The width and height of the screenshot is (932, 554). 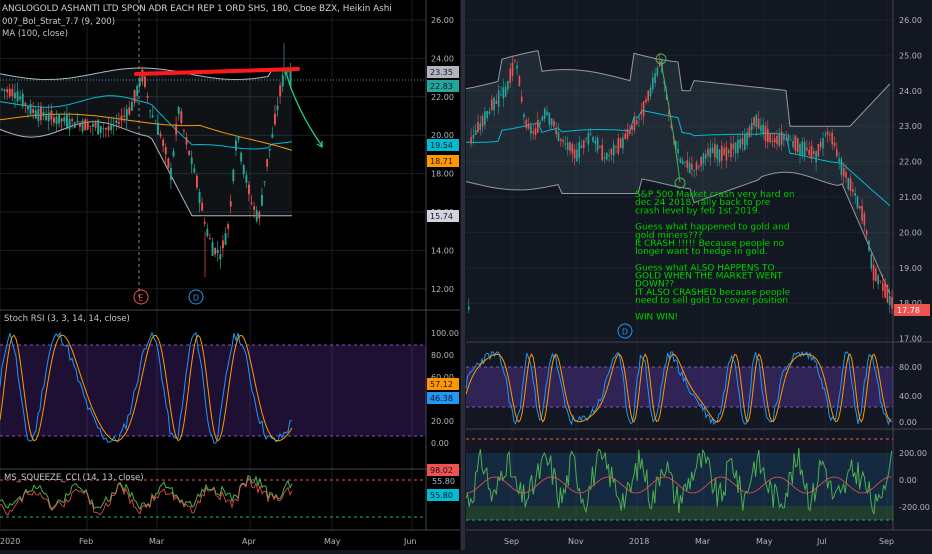 What do you see at coordinates (441, 72) in the screenshot?
I see `left-price-badge: 23.35` at bounding box center [441, 72].